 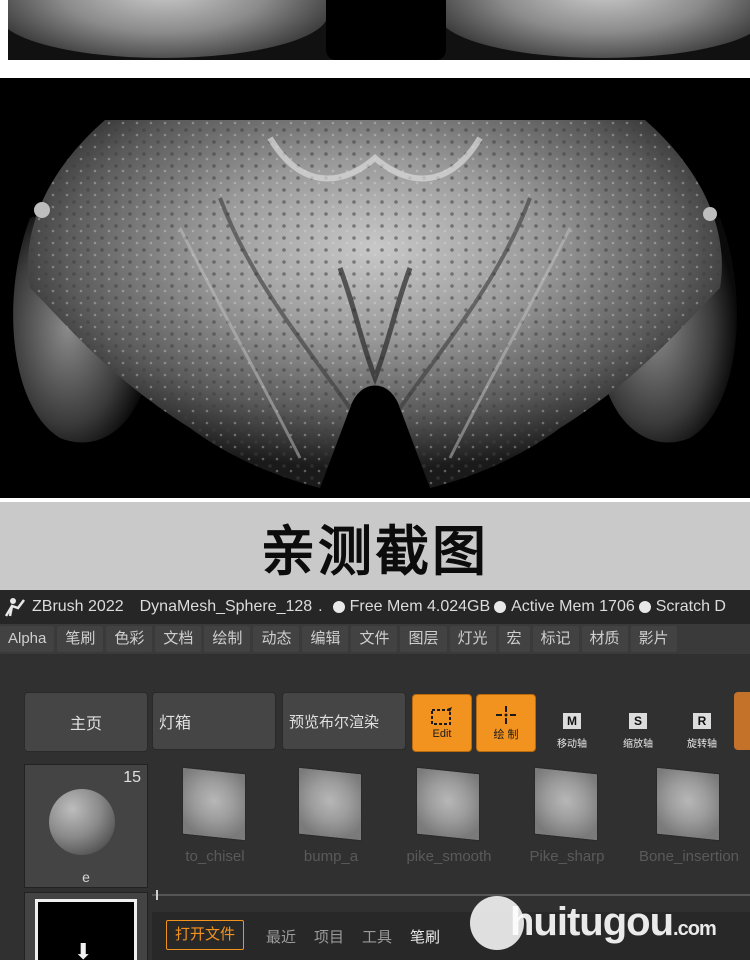 I want to click on extra-toolbar-button, so click(x=742, y=721).